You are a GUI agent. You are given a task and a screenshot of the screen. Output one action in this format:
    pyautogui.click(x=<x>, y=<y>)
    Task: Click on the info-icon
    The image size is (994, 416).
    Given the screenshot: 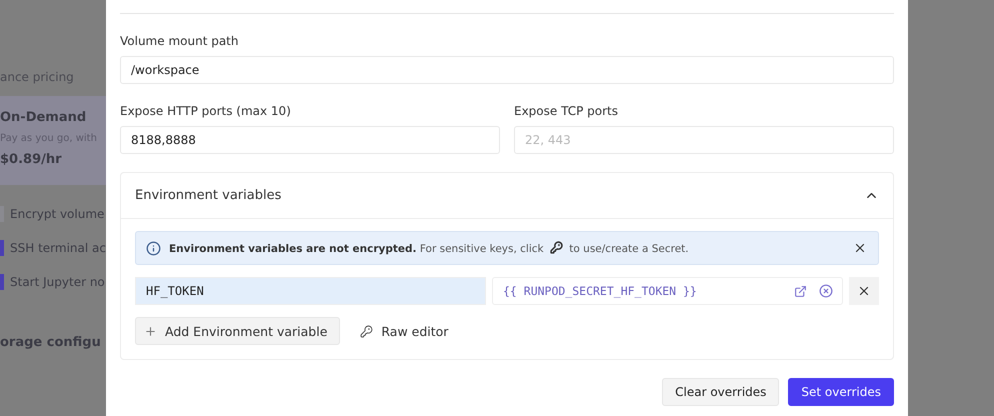 What is the action you would take?
    pyautogui.click(x=153, y=248)
    